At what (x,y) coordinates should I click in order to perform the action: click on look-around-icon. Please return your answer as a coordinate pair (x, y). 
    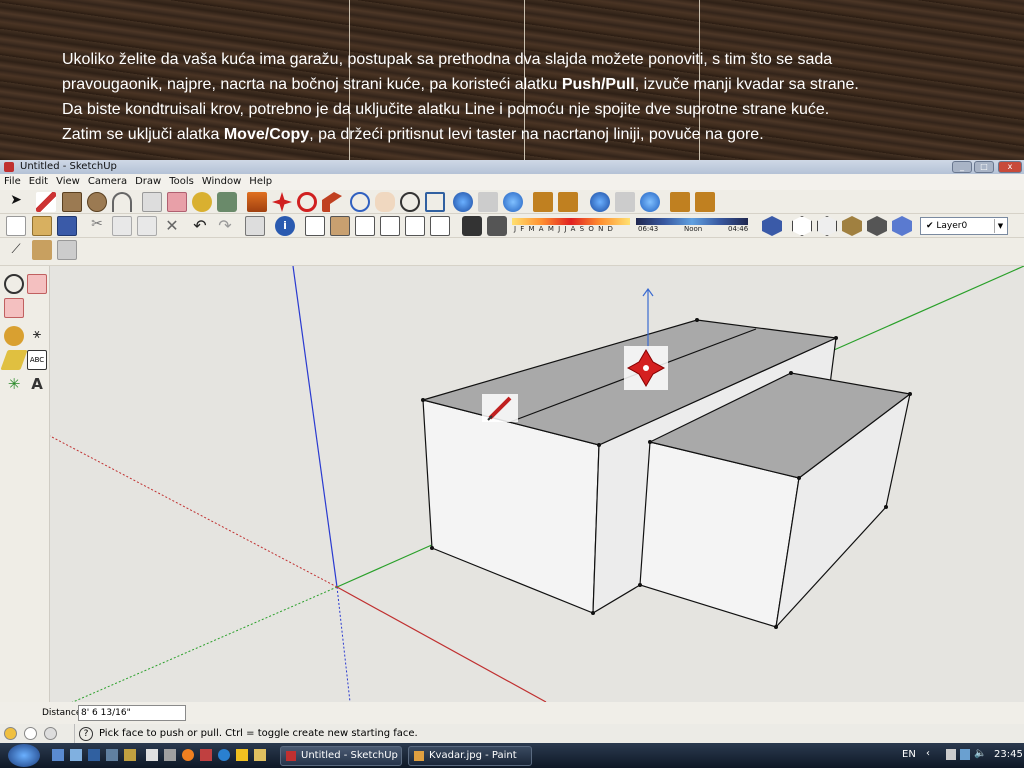
    Looking at the image, I should click on (37, 284).